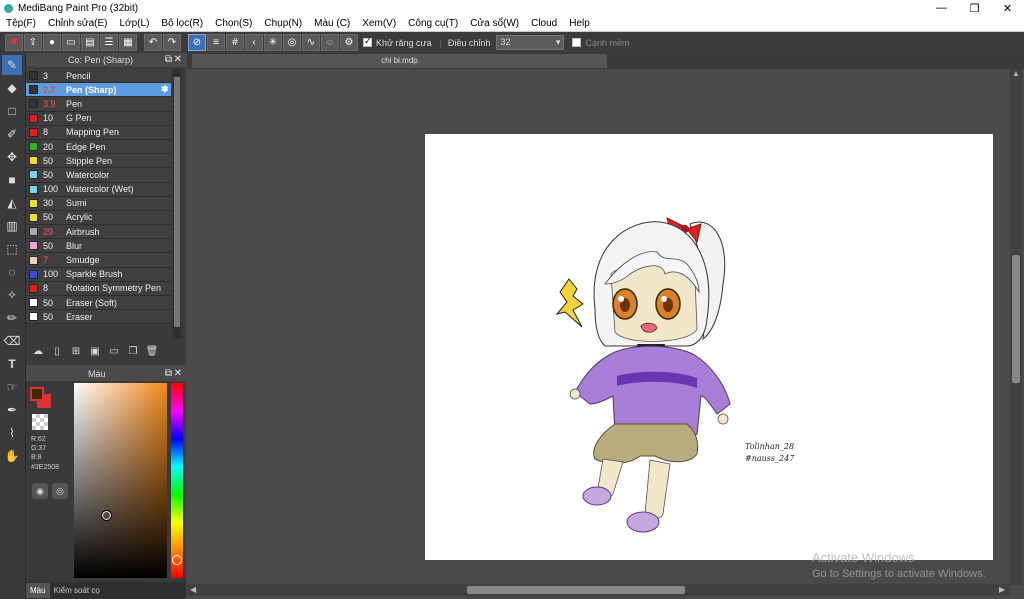 Image resolution: width=1024 pixels, height=599 pixels. I want to click on brush-row: 100 Watercolor (Wet), so click(98, 189).